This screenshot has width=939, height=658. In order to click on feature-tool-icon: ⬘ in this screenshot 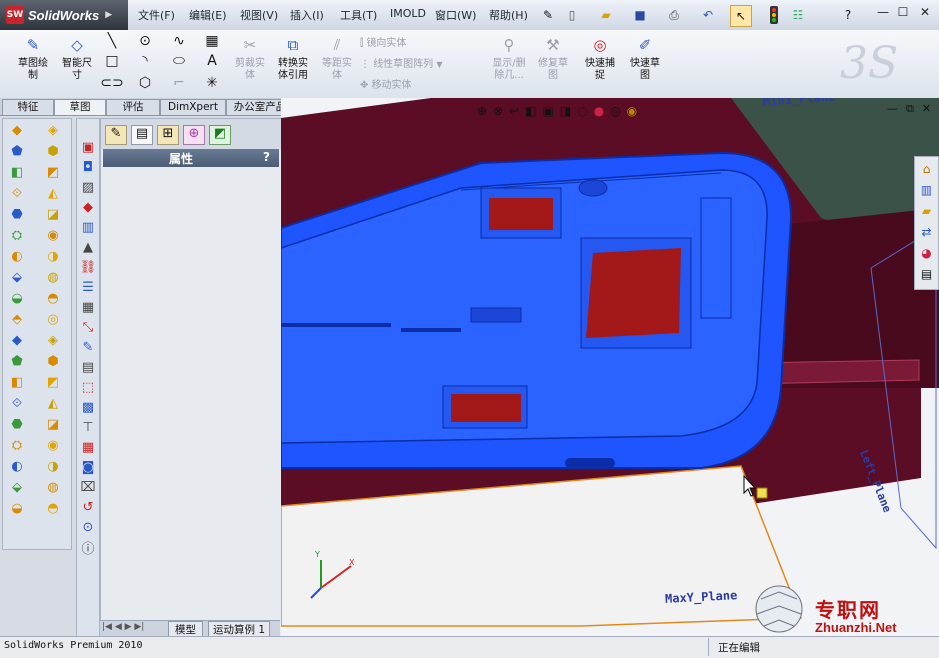, I will do `click(17, 319)`.